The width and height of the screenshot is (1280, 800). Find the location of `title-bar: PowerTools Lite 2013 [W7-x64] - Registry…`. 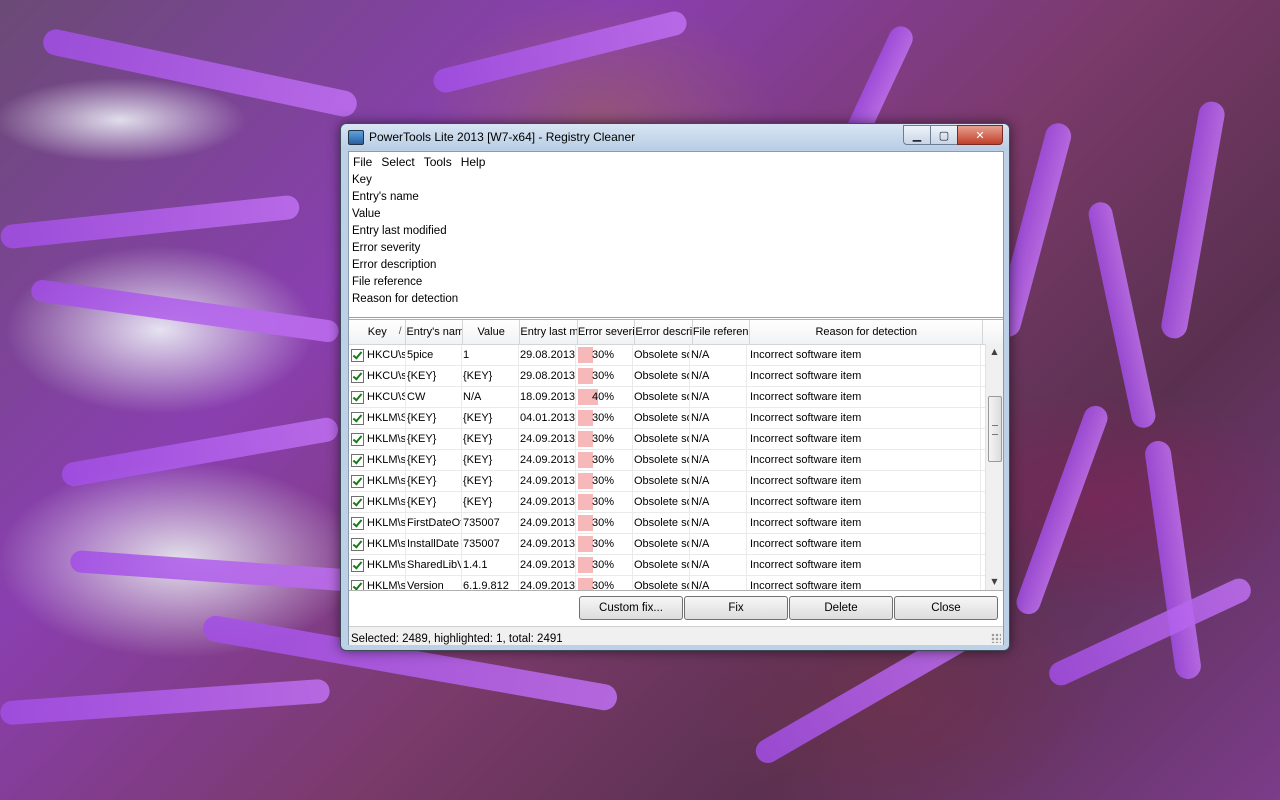

title-bar: PowerTools Lite 2013 [W7-x64] - Registry… is located at coordinates (675, 137).